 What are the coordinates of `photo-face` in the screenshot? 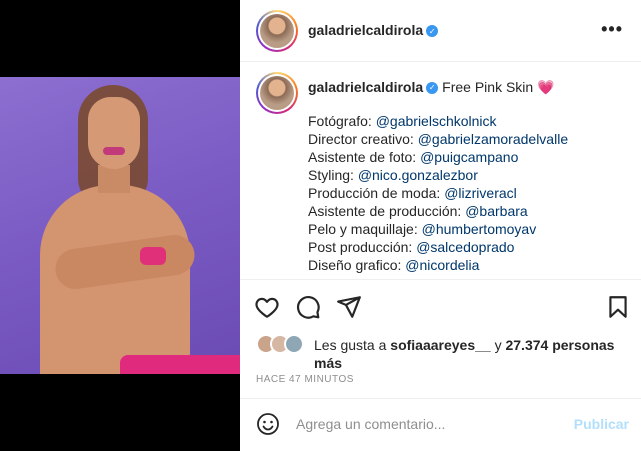 It's located at (114, 133).